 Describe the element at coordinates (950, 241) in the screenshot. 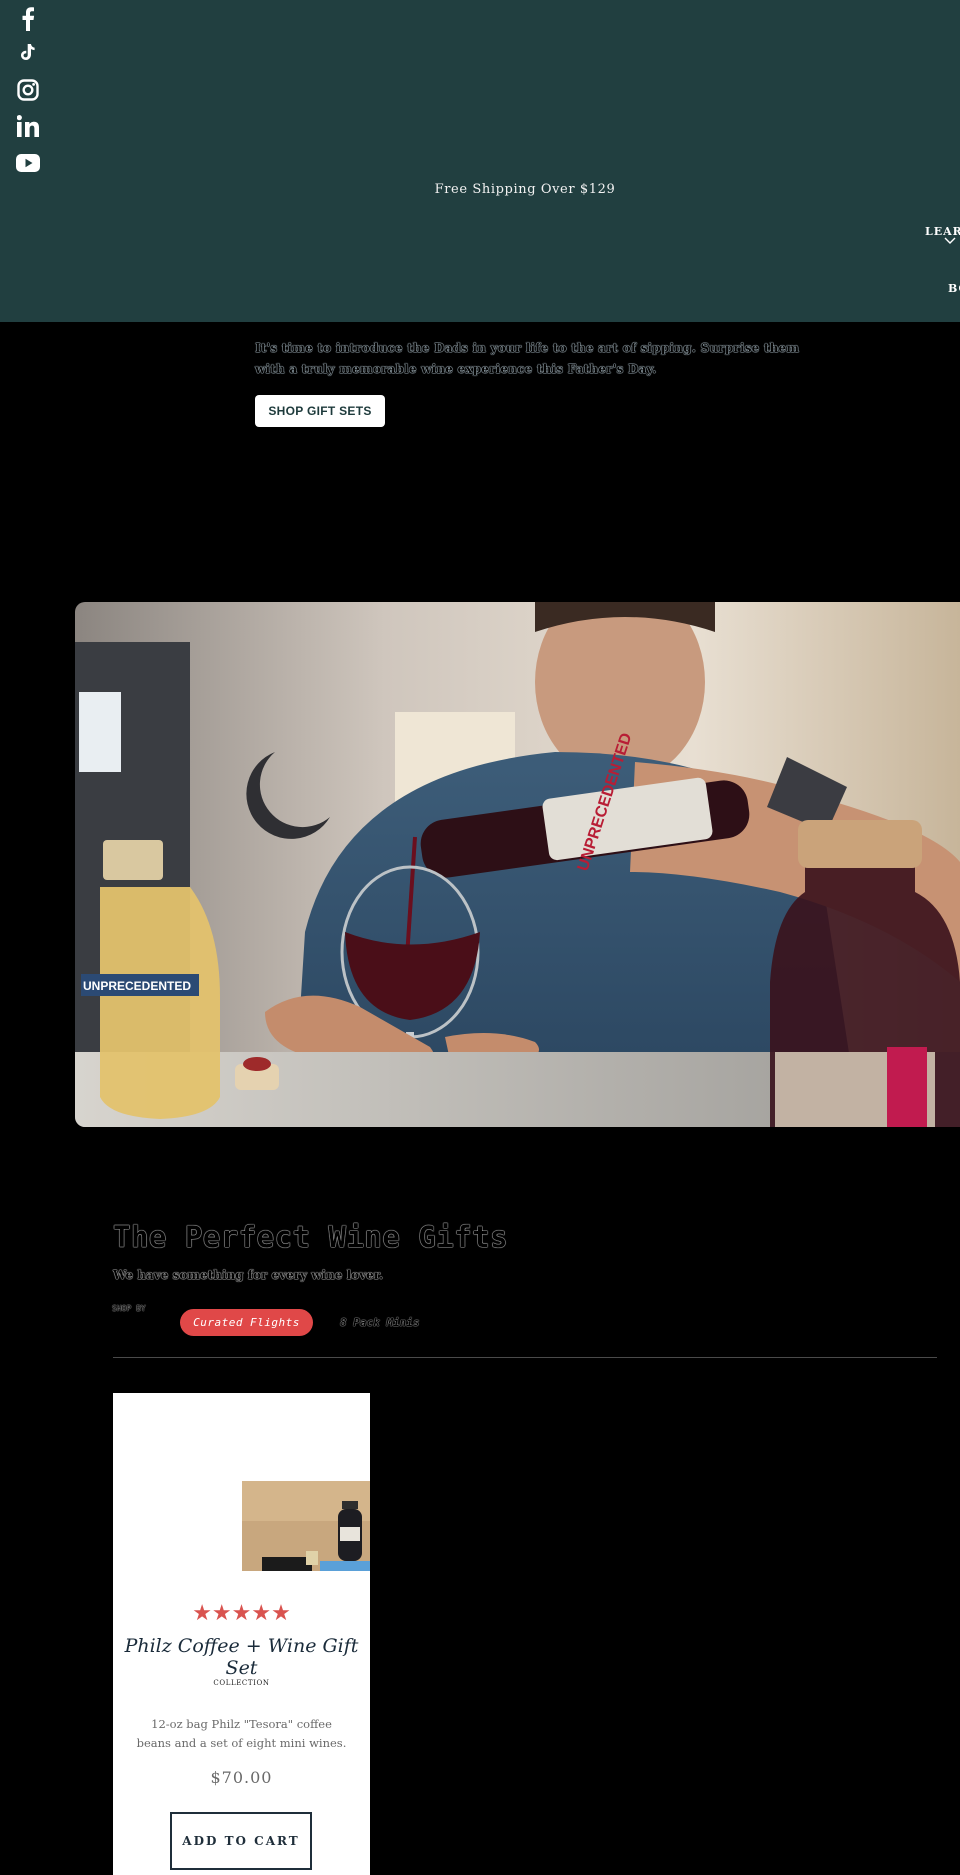

I see `chevron-down-icon` at that location.